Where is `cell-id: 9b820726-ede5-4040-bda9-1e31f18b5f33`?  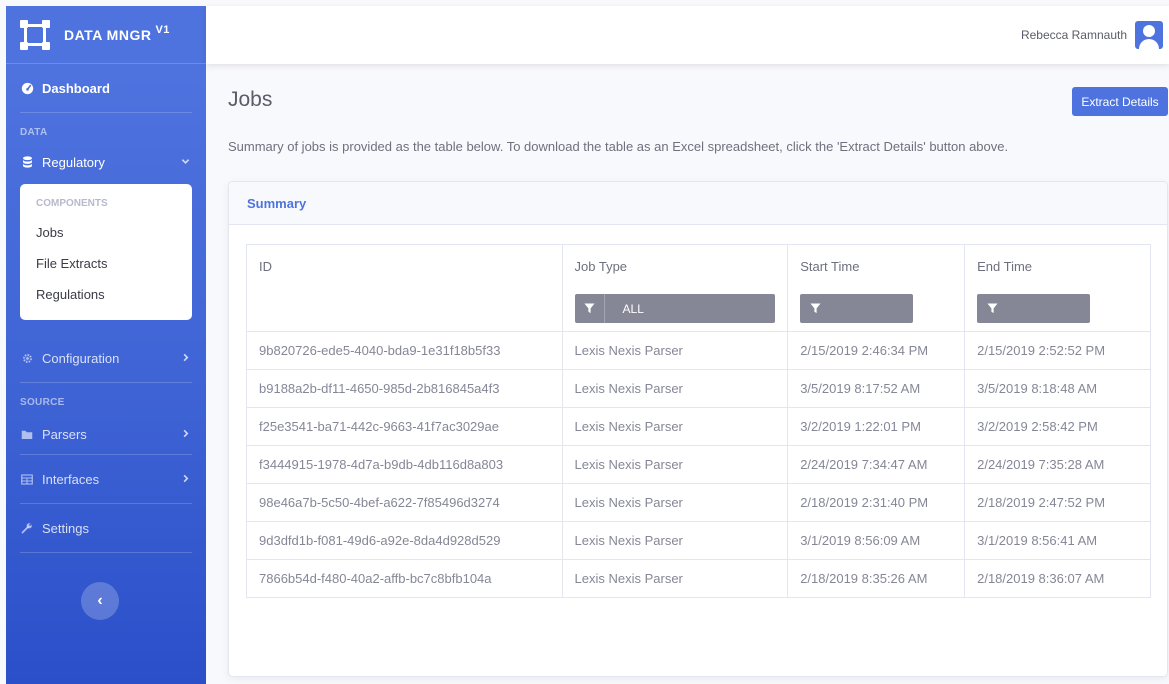
cell-id: 9b820726-ede5-4040-bda9-1e31f18b5f33 is located at coordinates (404, 350).